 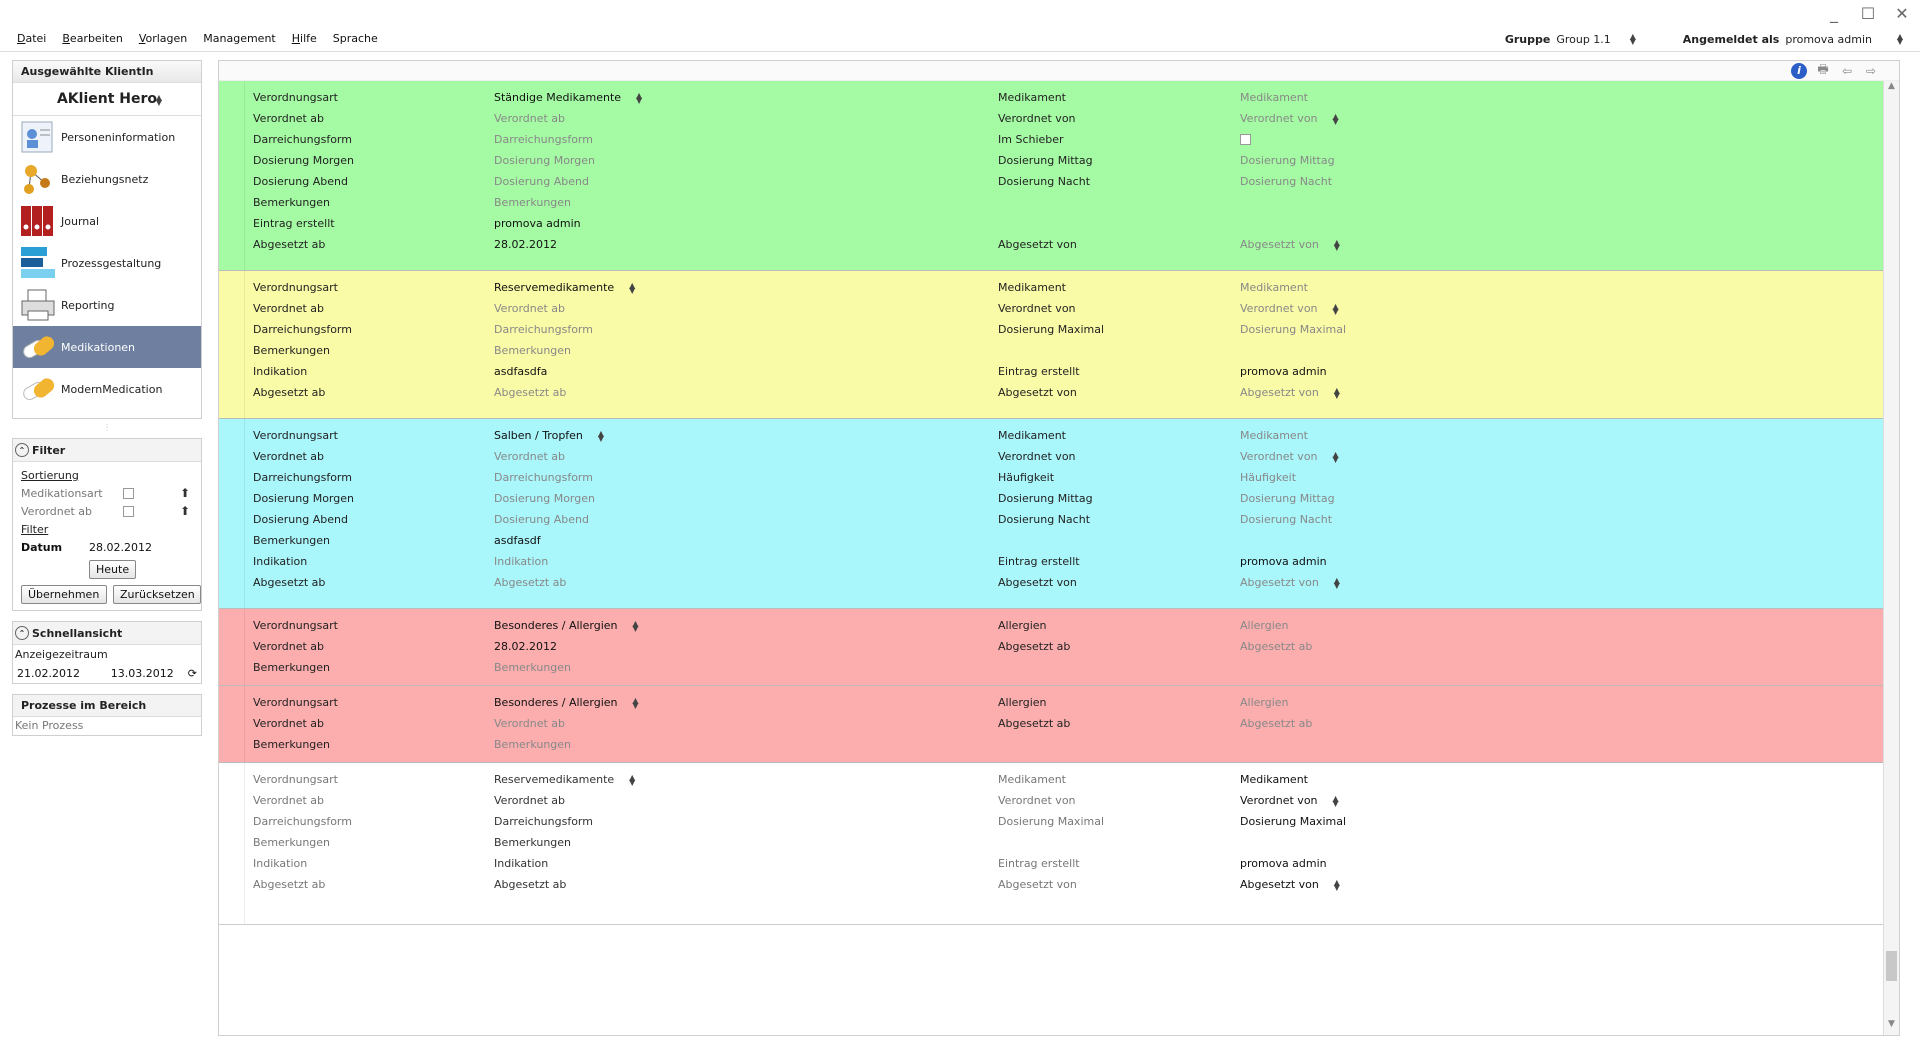 What do you see at coordinates (1799, 70) in the screenshot?
I see `info-icon: i` at bounding box center [1799, 70].